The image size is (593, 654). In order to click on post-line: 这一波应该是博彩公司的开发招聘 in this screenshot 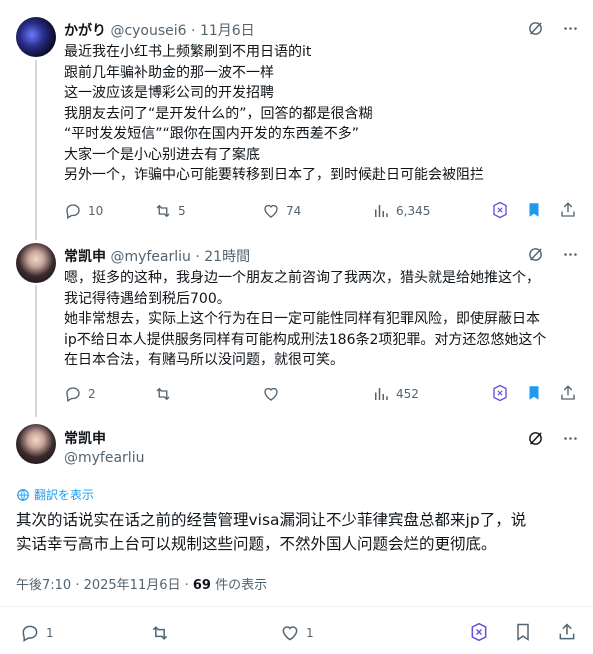, I will do `click(169, 93)`.